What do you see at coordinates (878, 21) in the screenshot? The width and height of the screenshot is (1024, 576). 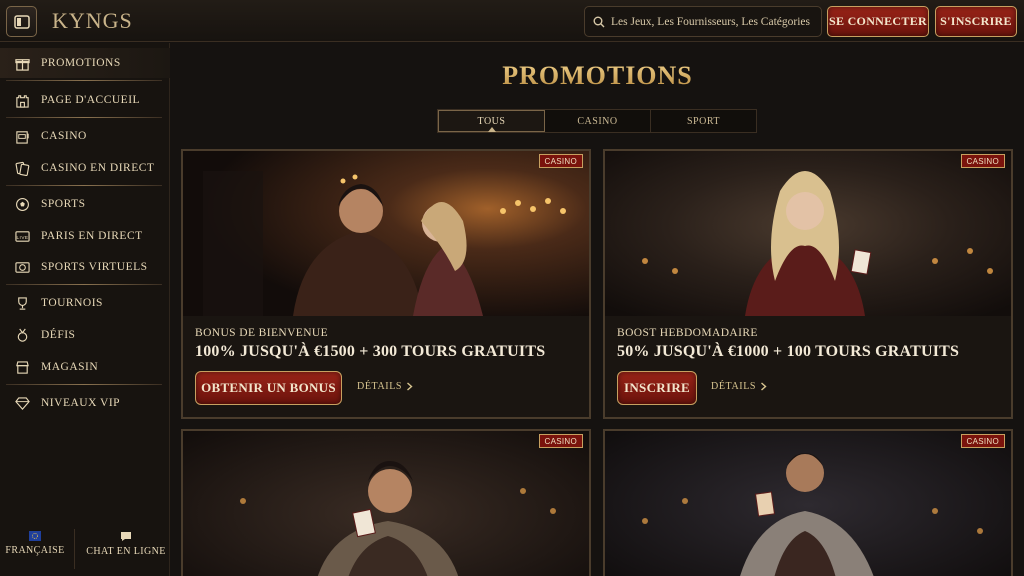 I see `login-button: SE CONNECTER` at bounding box center [878, 21].